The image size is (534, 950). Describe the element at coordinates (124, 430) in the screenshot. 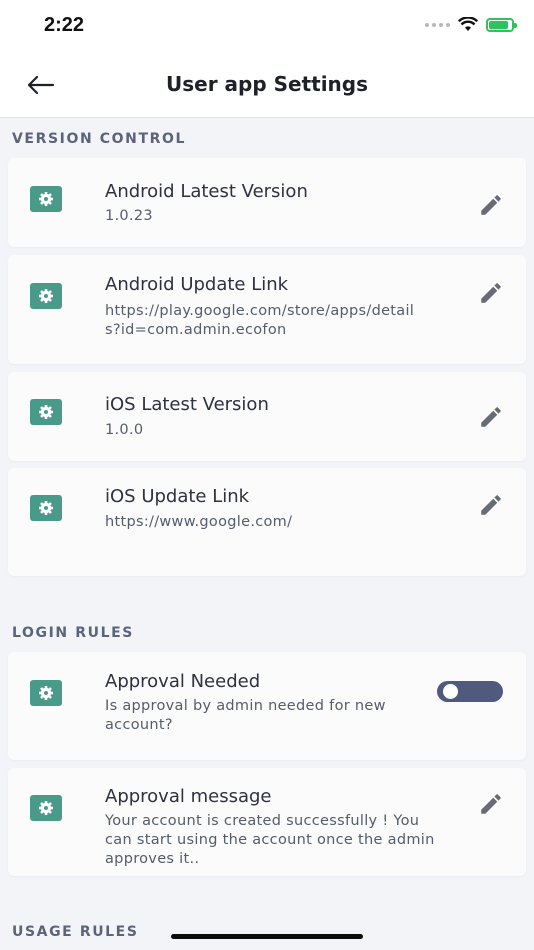

I see `setting-value: 1.0.0` at that location.